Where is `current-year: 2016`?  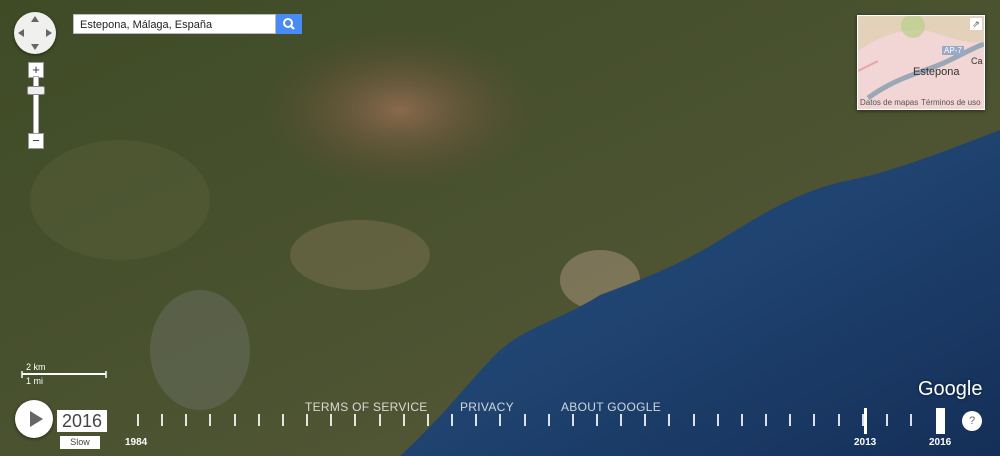
current-year: 2016 is located at coordinates (82, 421).